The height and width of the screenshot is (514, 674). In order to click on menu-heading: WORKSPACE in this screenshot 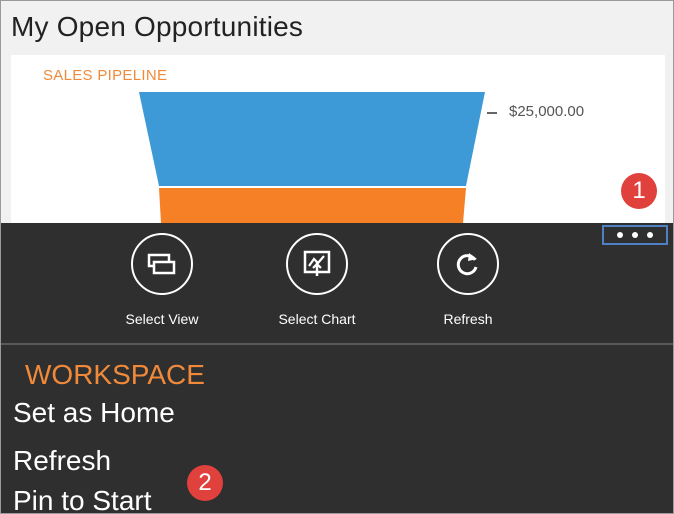, I will do `click(115, 374)`.